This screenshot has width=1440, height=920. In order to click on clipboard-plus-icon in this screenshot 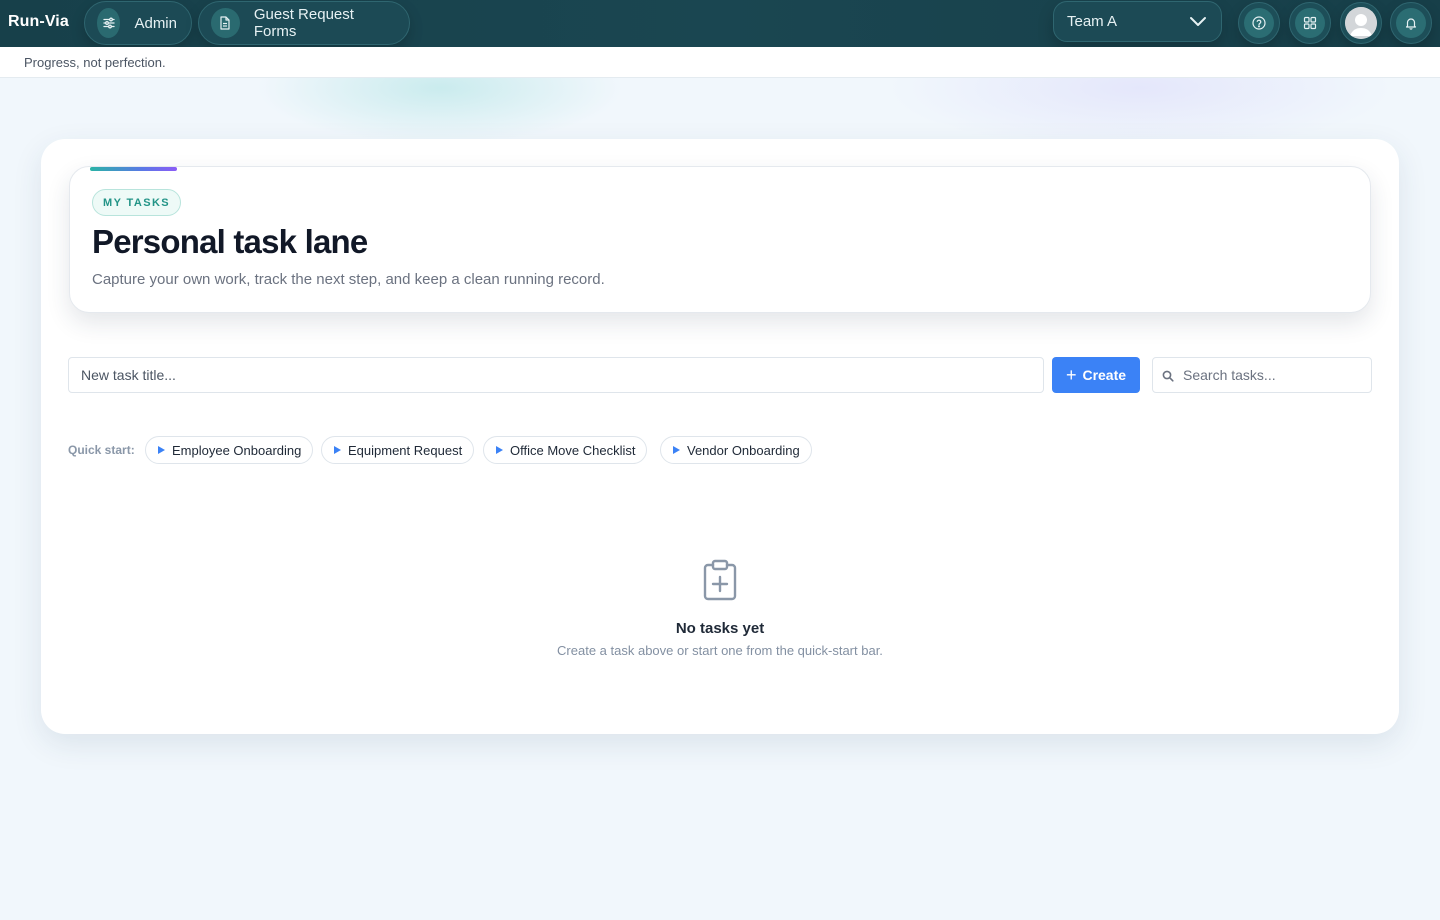, I will do `click(720, 582)`.